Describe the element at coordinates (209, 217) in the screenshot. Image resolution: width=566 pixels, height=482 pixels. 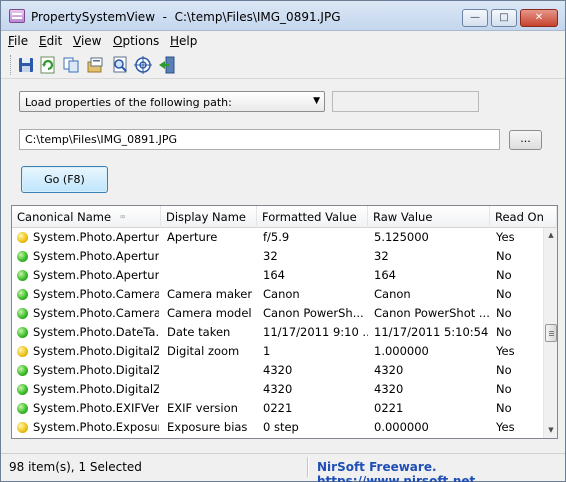
I see `column-display-name: Display Name` at that location.